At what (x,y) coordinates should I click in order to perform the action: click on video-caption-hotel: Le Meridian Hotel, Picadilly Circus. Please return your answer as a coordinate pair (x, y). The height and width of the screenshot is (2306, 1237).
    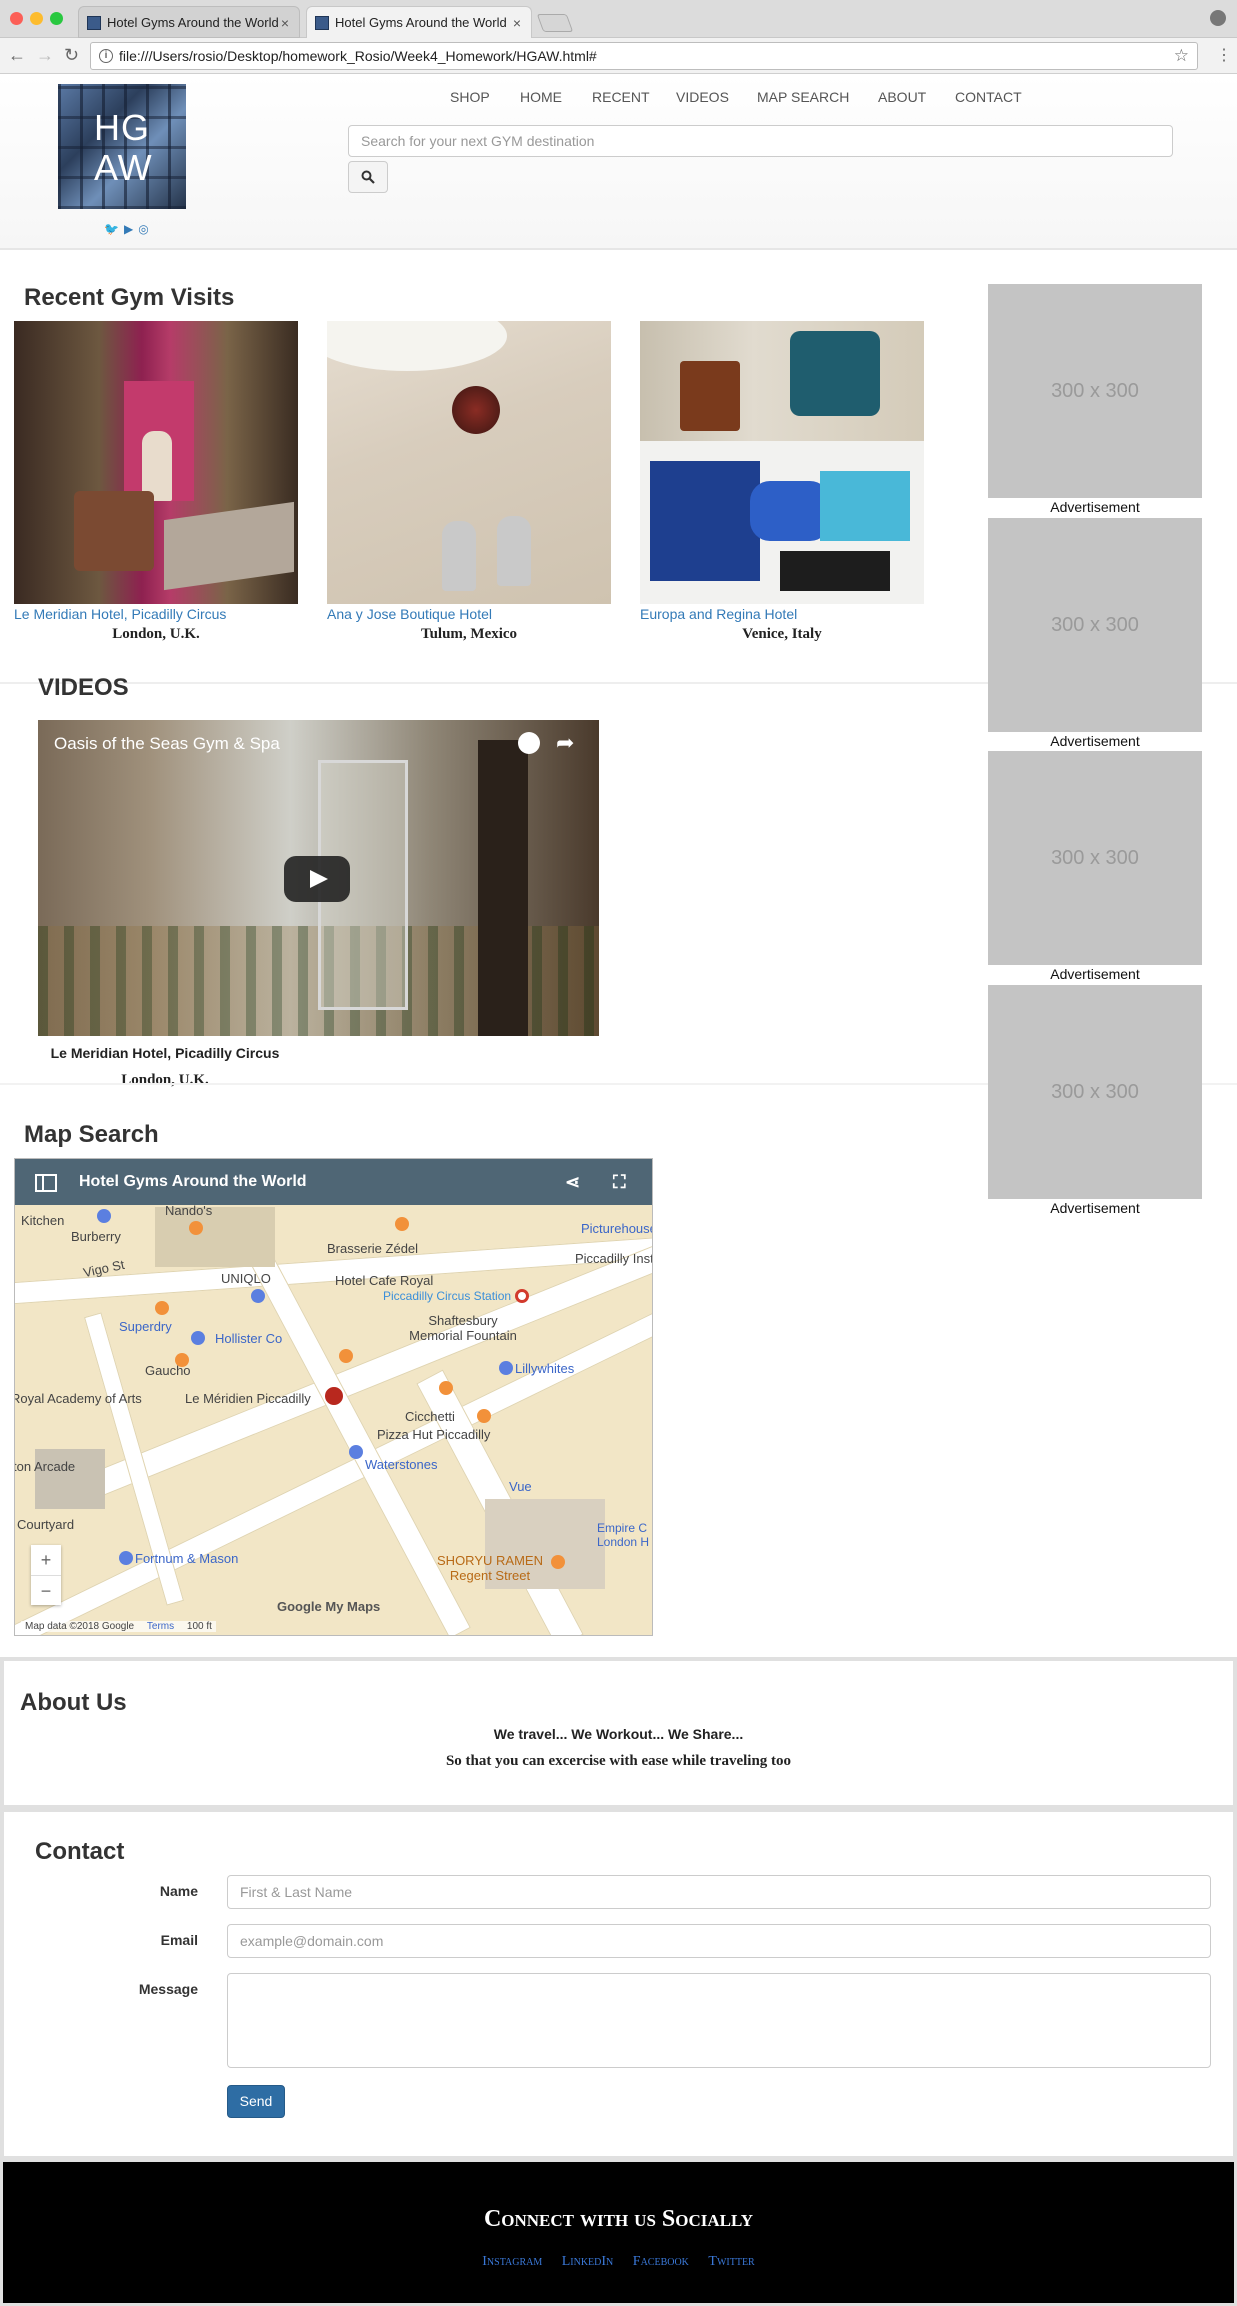
    Looking at the image, I should click on (165, 1053).